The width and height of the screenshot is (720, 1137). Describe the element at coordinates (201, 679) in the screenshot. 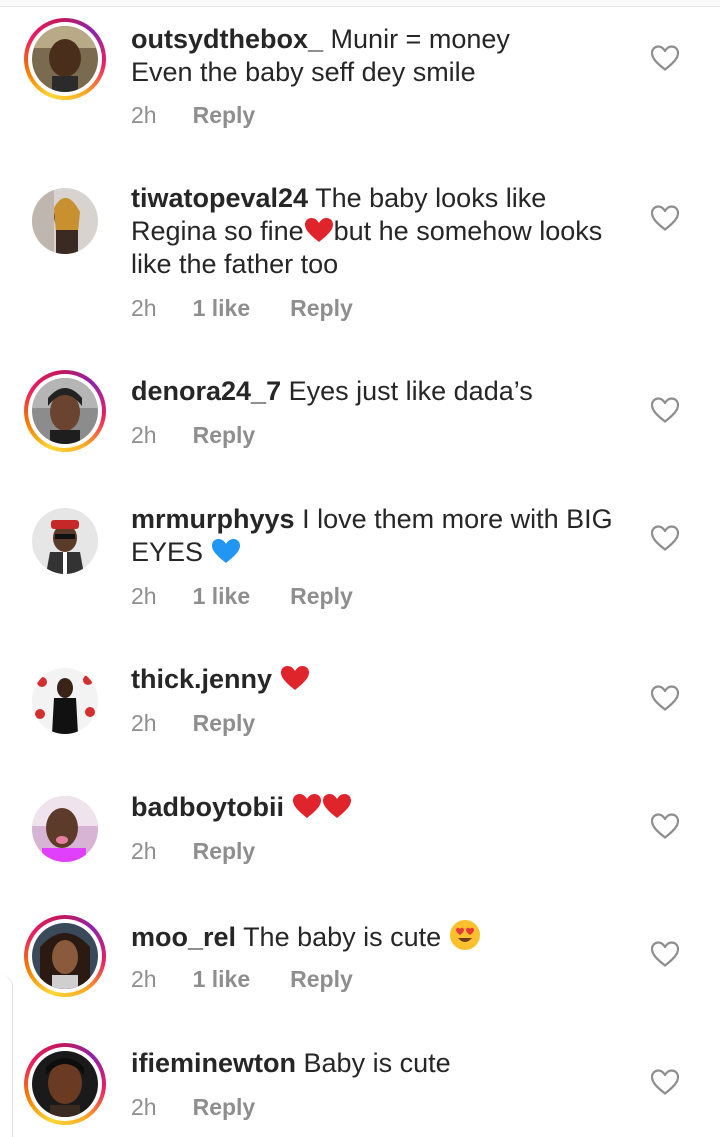

I see `username: thick.jenny` at that location.